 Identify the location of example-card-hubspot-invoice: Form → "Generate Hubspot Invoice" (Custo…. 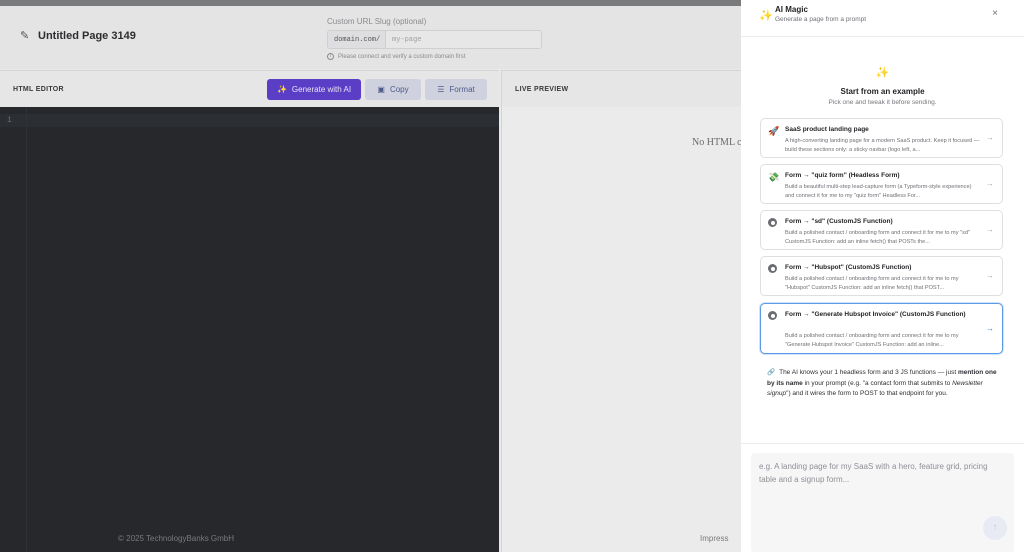
(881, 328).